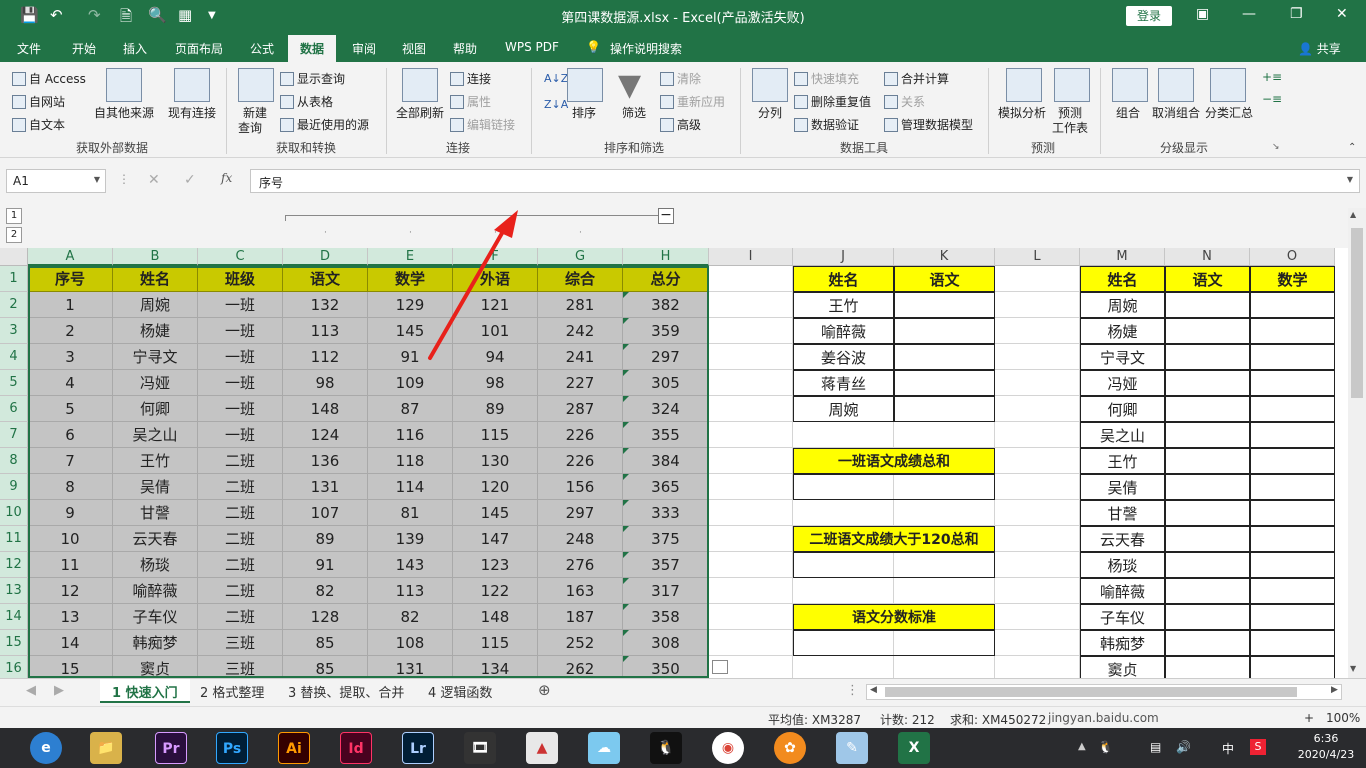 This screenshot has width=1366, height=768. I want to click on chrome-icon: ◉, so click(728, 748).